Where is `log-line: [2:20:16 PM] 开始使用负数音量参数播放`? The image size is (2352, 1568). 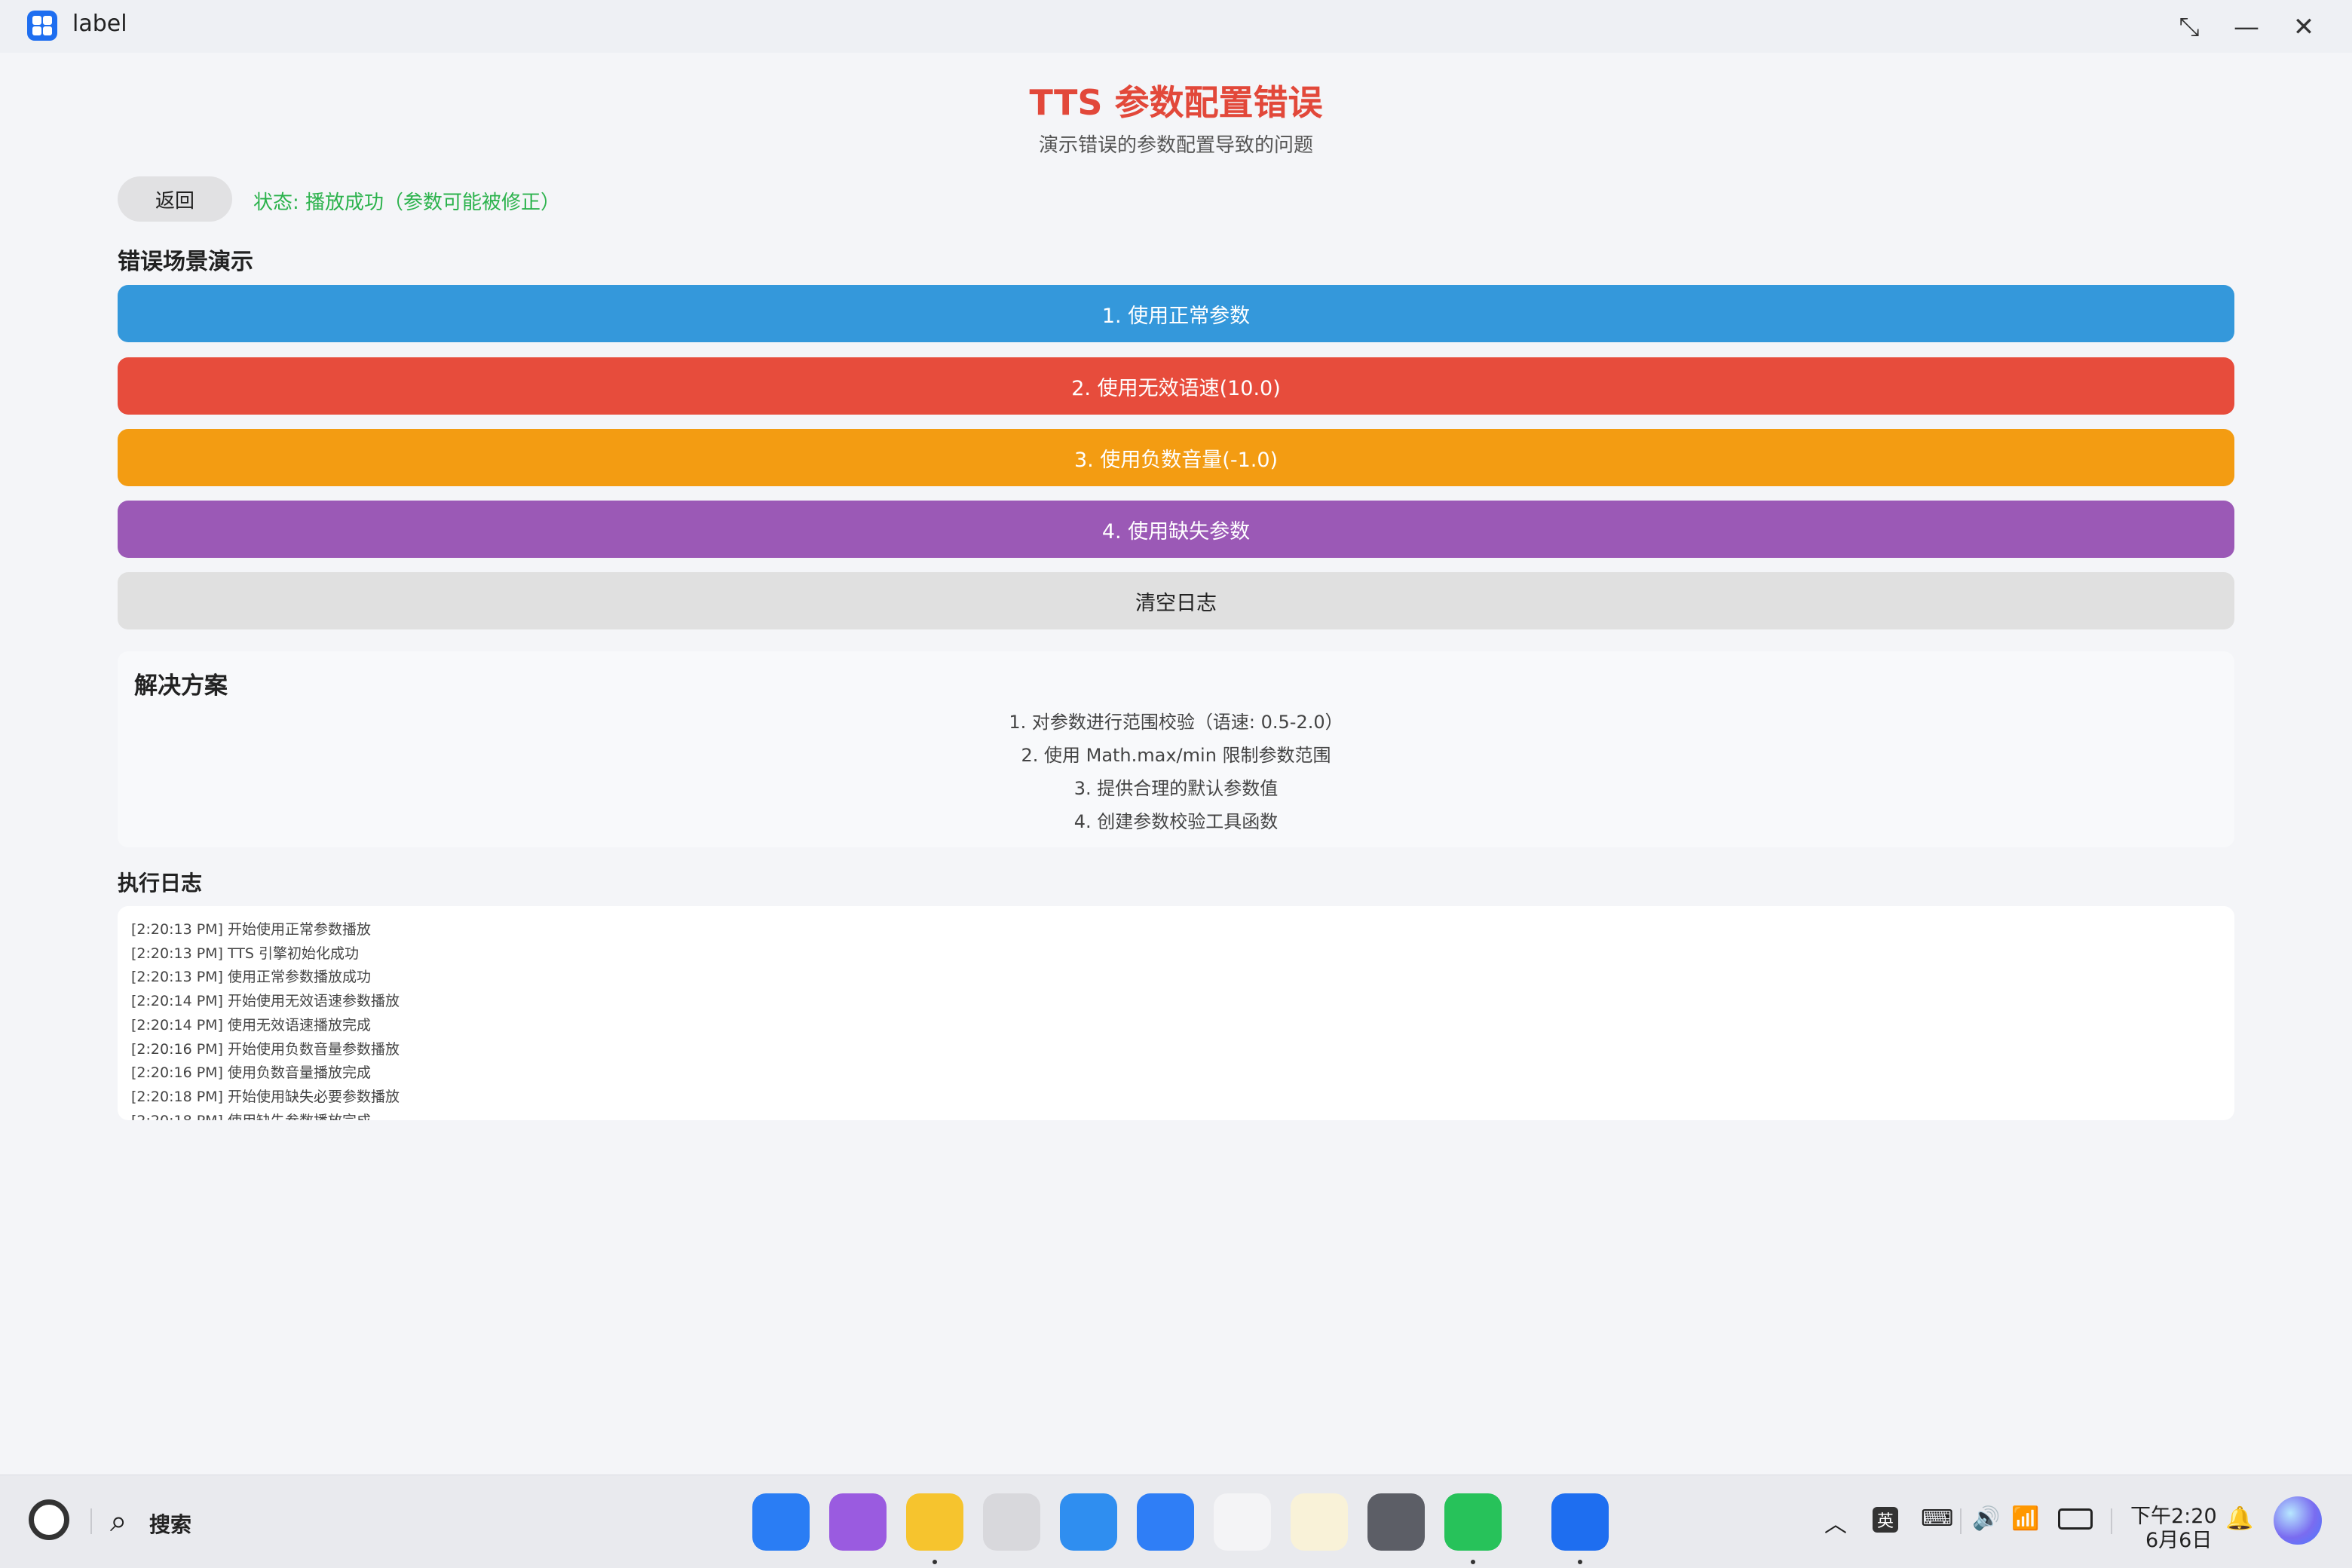 log-line: [2:20:16 PM] 开始使用负数音量参数播放 is located at coordinates (265, 1049).